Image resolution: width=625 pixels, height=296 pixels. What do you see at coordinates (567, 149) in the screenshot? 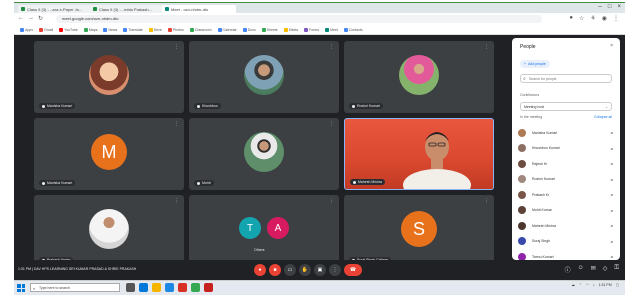
I see `participant-list-item: Khushboo Kumari ⌀` at bounding box center [567, 149].